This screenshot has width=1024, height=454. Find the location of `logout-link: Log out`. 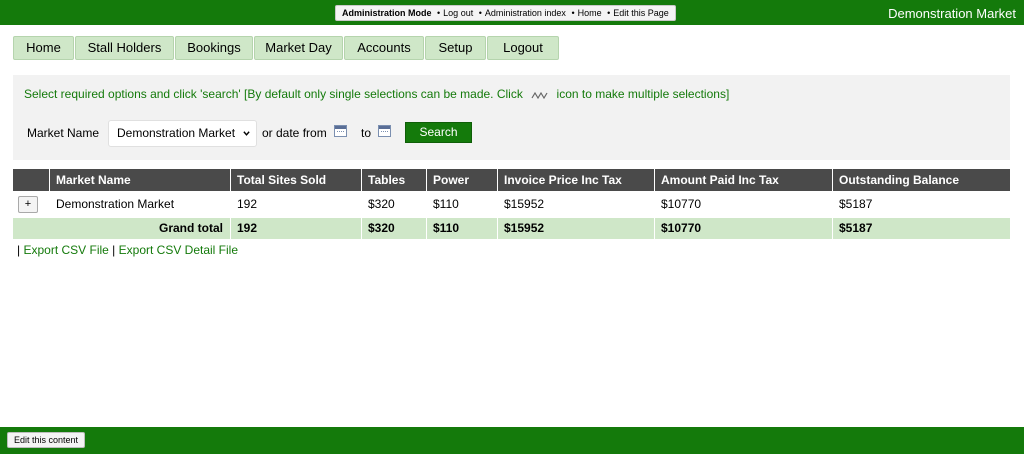

logout-link: Log out is located at coordinates (458, 13).